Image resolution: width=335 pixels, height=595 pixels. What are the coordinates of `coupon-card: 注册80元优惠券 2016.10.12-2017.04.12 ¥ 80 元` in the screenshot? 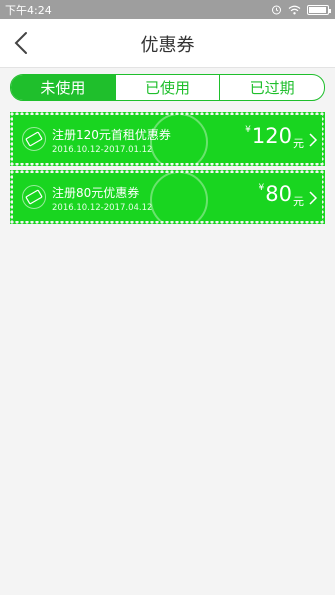 It's located at (167, 197).